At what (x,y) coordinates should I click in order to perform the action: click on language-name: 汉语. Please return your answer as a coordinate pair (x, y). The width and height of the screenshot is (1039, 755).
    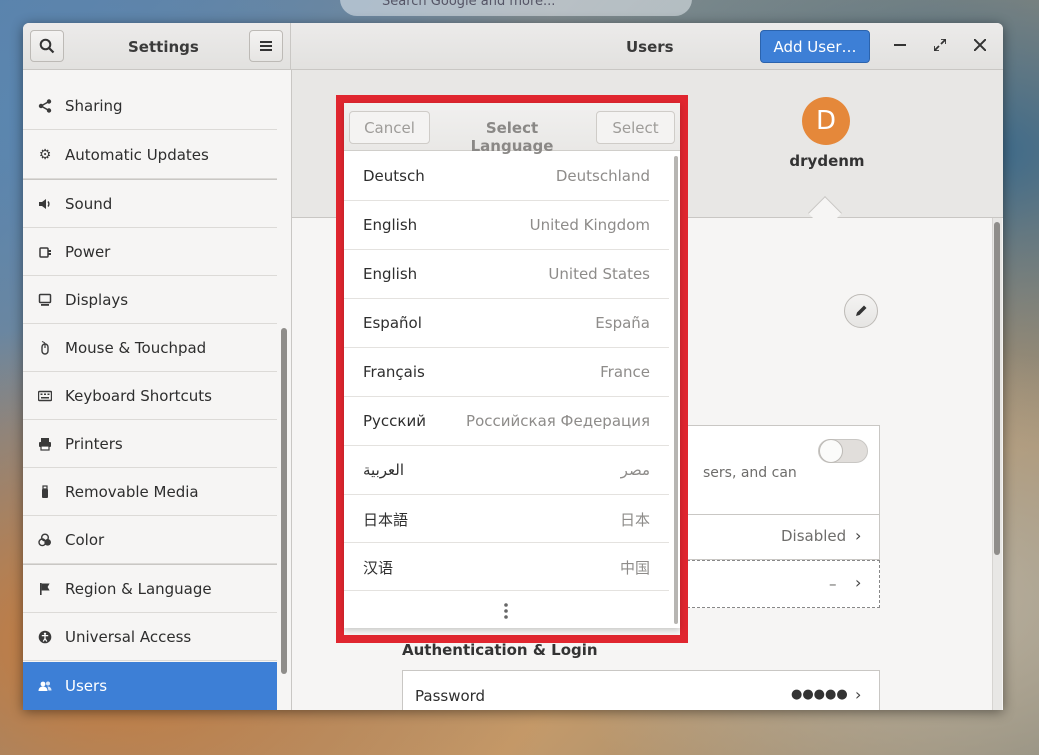
    Looking at the image, I should click on (378, 568).